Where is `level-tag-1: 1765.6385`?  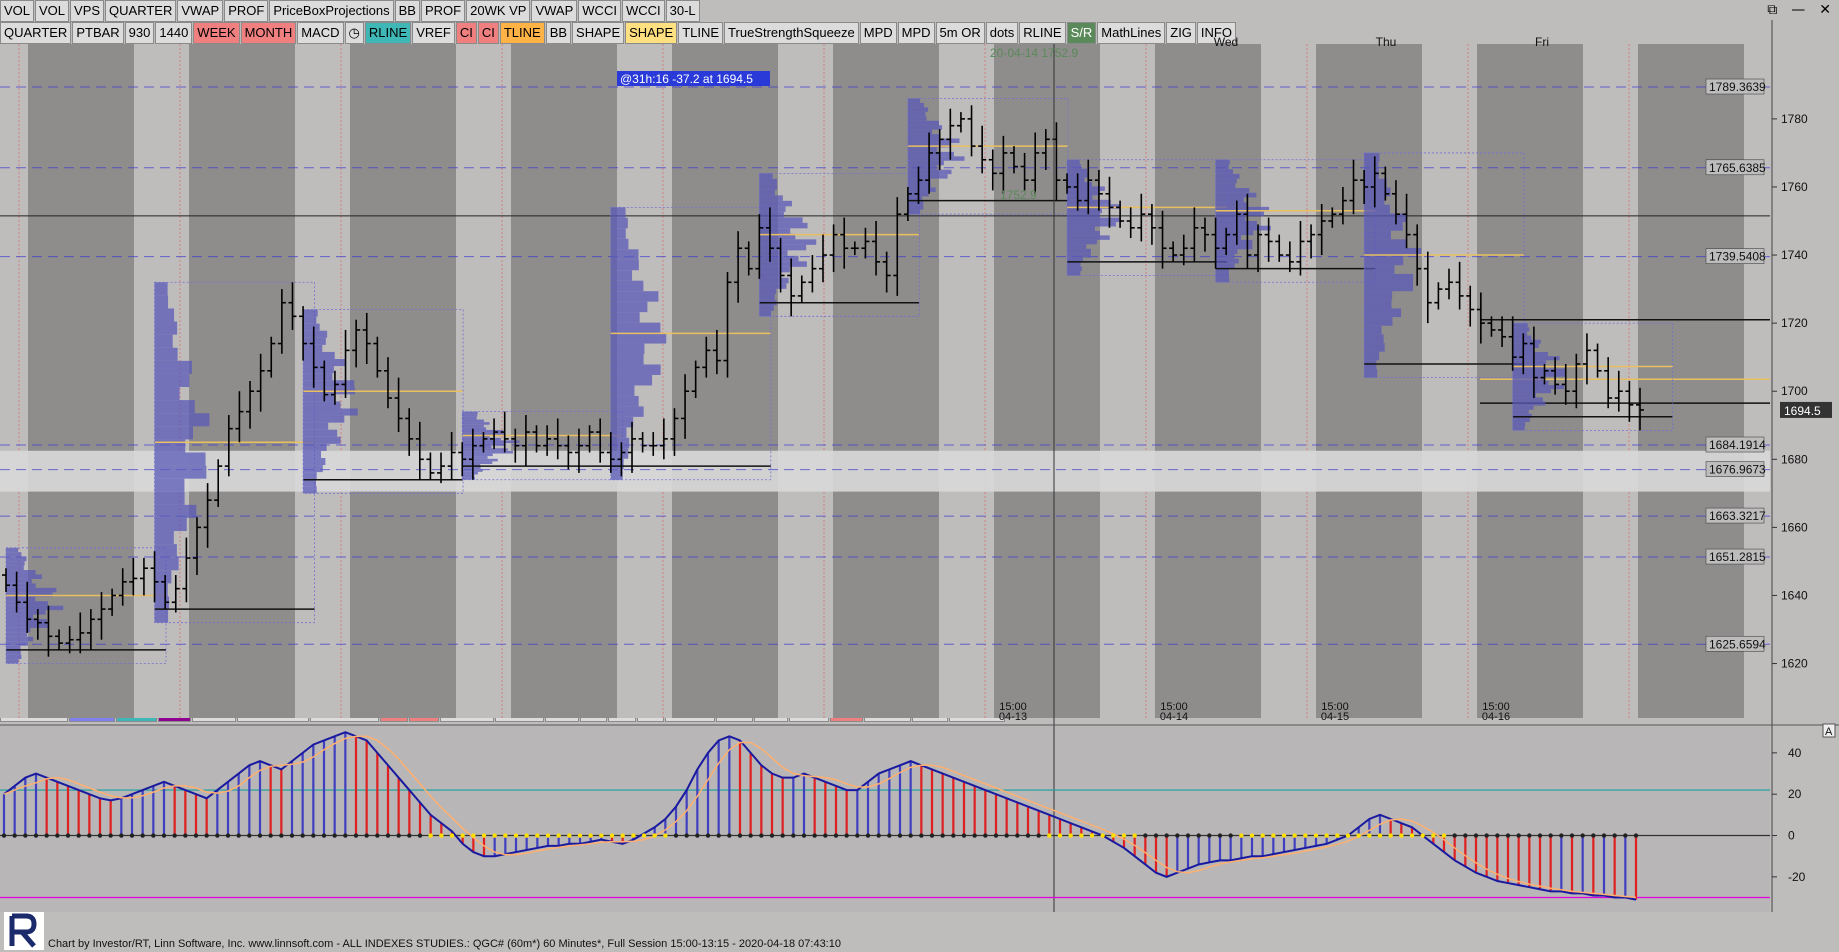
level-tag-1: 1765.6385 is located at coordinates (1737, 168).